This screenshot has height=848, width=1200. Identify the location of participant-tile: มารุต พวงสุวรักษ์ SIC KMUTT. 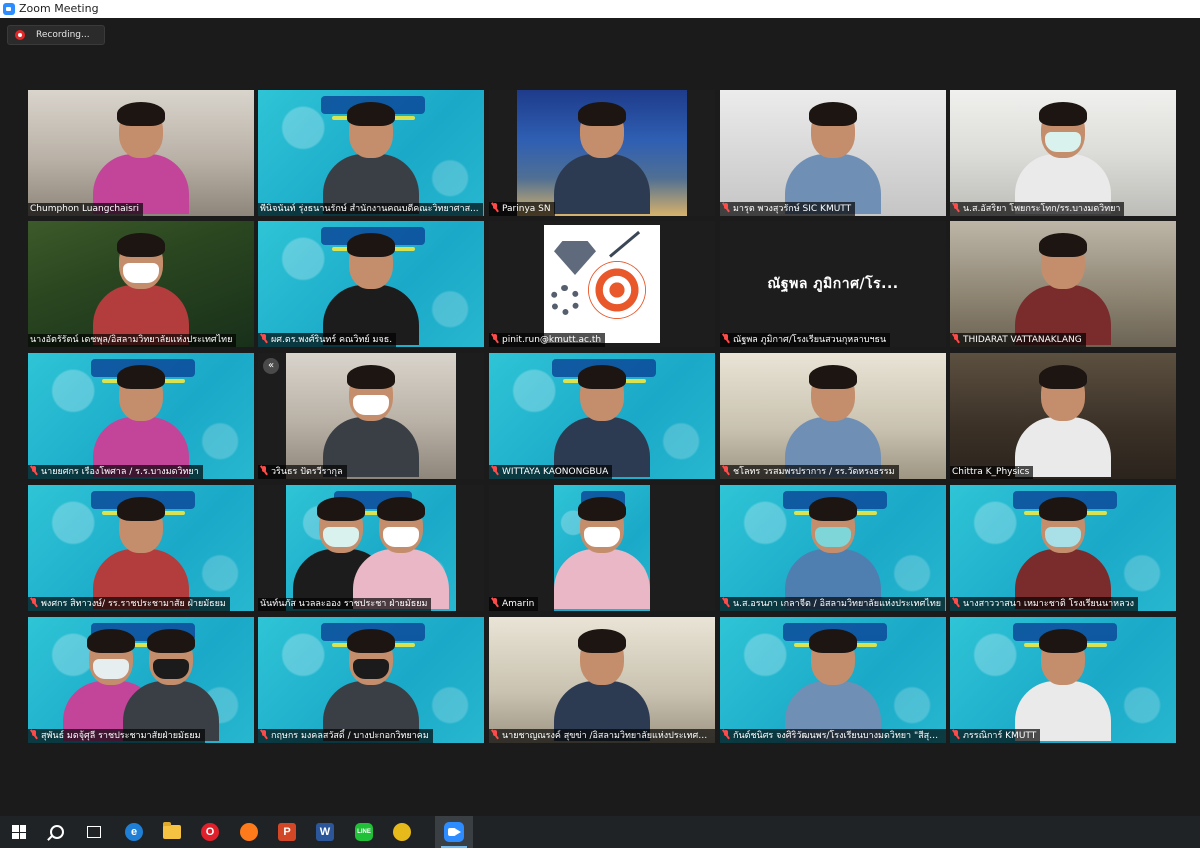
(833, 153).